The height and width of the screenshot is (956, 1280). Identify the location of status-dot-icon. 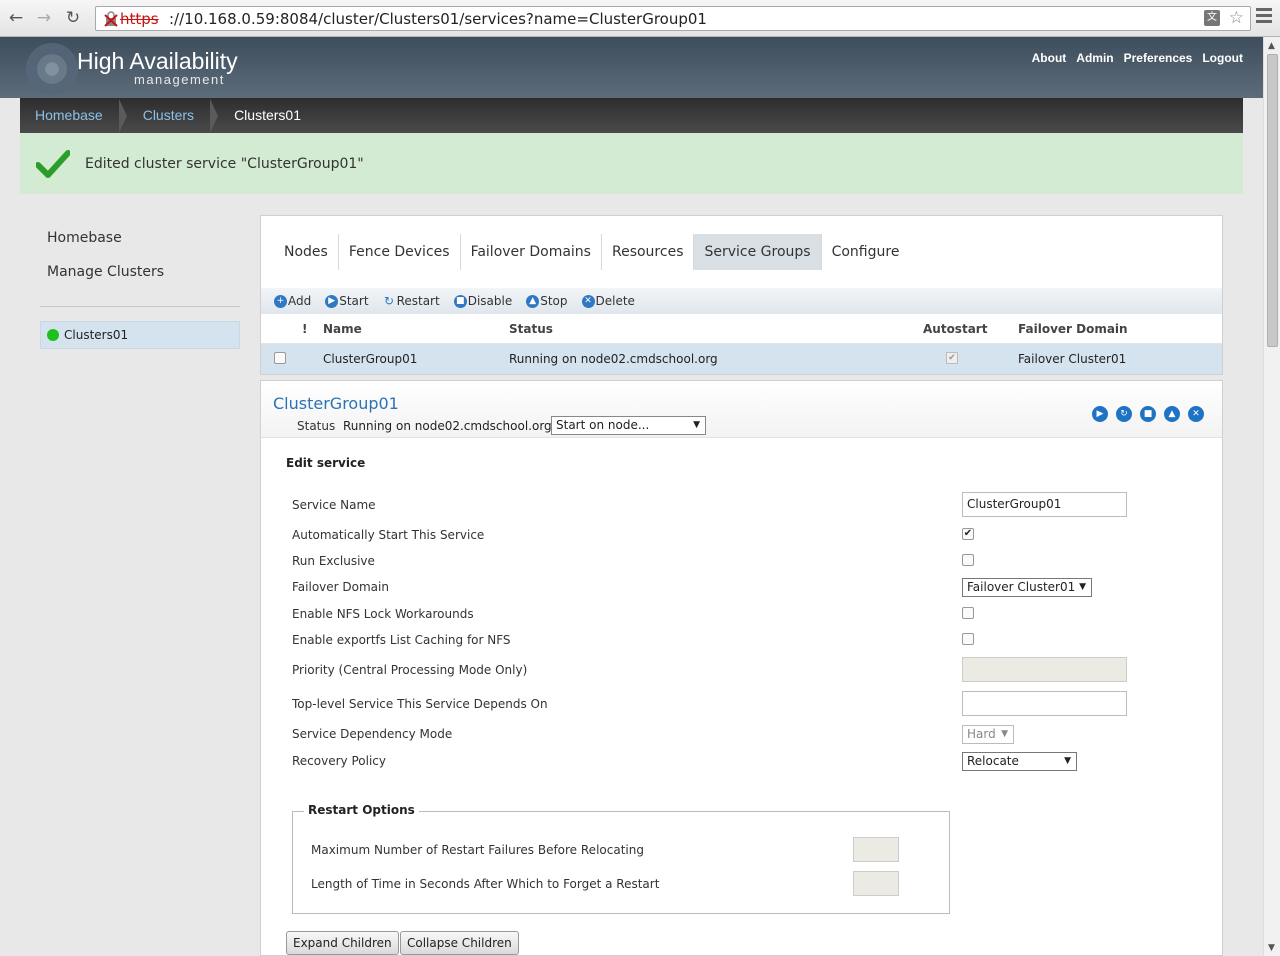
(53, 335).